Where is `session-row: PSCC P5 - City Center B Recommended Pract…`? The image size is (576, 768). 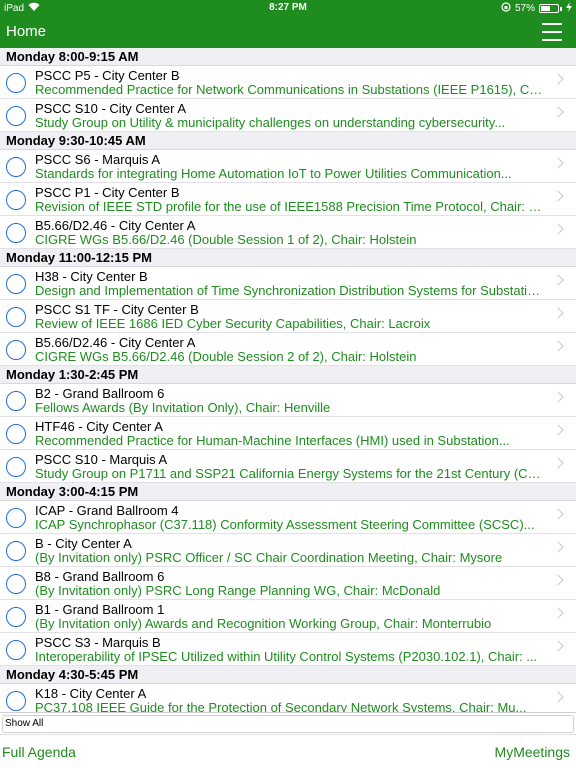
session-row: PSCC P5 - City Center B Recommended Pract… is located at coordinates (288, 82).